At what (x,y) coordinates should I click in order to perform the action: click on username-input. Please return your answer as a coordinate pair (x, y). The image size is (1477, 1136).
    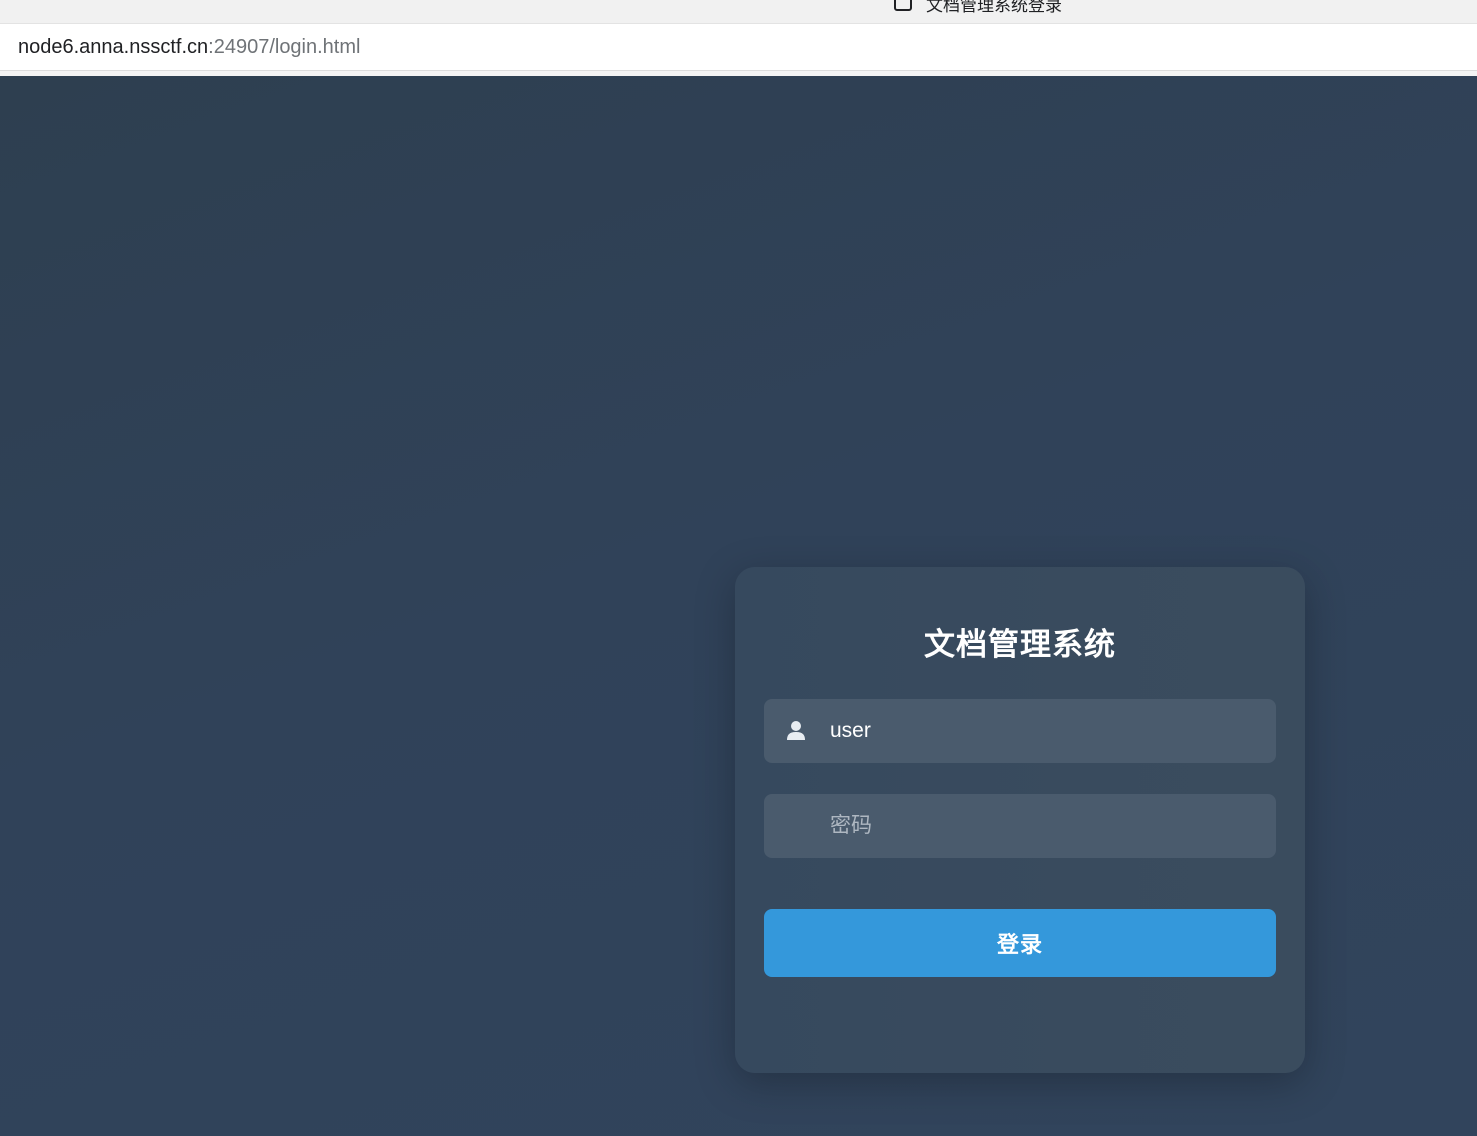
    Looking at the image, I should click on (1045, 731).